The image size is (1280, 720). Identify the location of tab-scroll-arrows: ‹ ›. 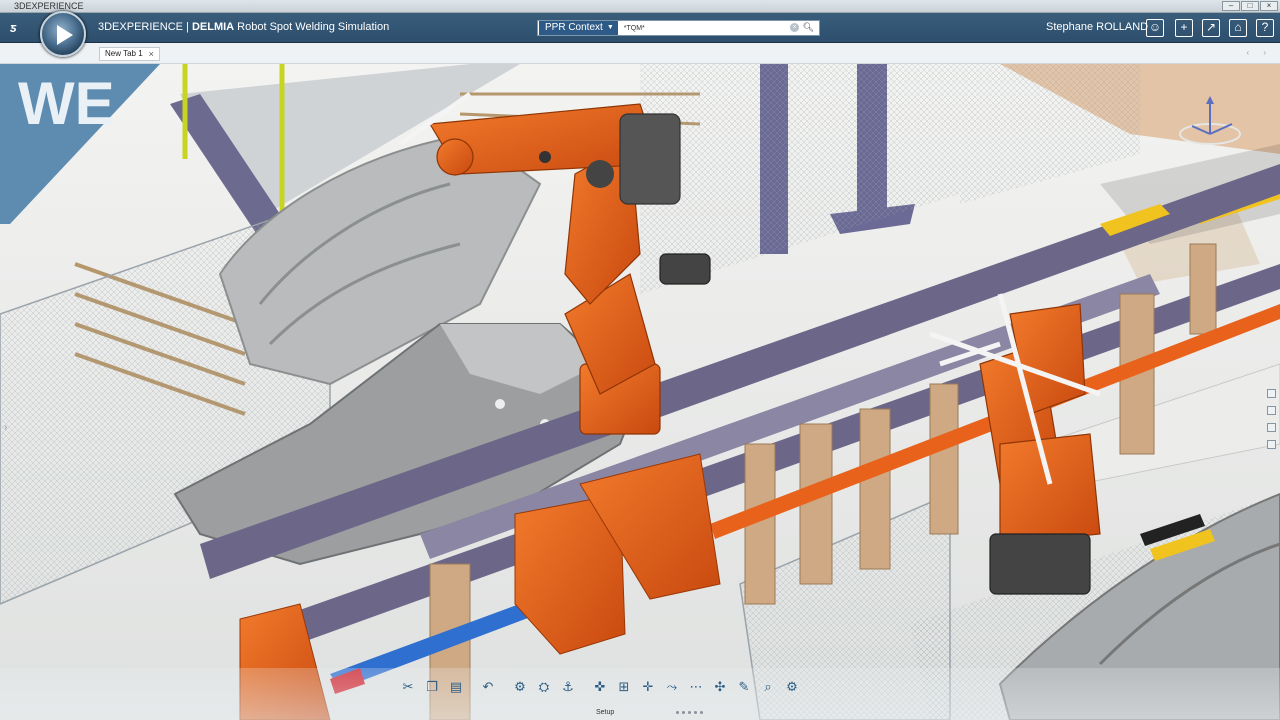
(1259, 52).